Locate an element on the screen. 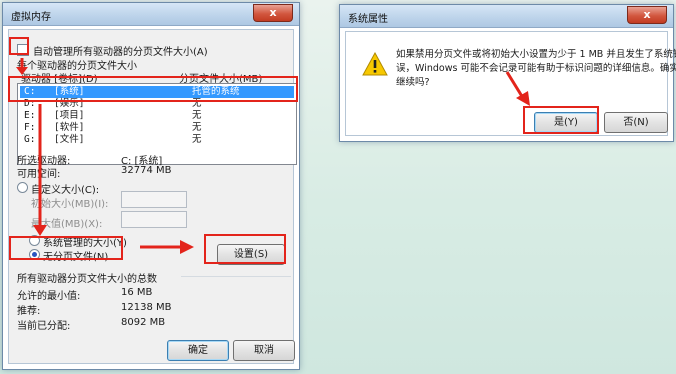 Image resolution: width=676 pixels, height=374 pixels. min-allowed-value: 16 MB is located at coordinates (137, 292).